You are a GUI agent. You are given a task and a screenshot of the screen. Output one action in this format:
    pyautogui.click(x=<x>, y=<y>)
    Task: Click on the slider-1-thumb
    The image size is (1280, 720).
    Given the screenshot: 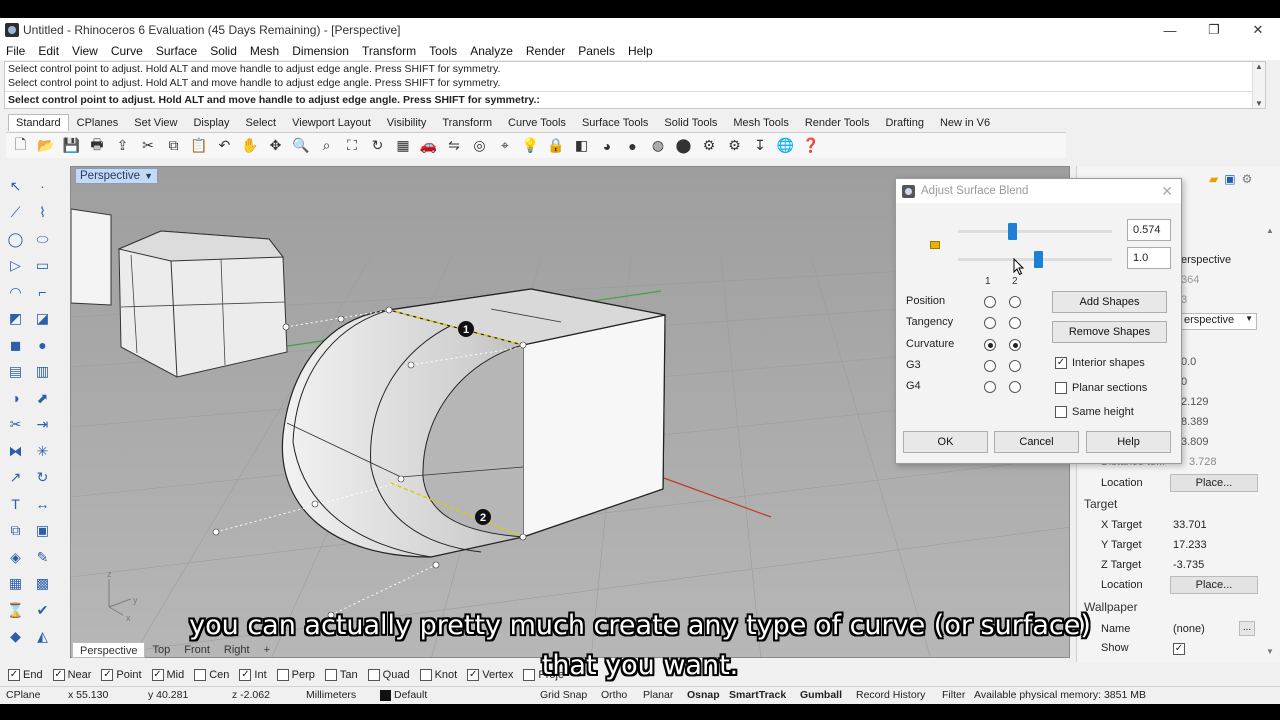 What is the action you would take?
    pyautogui.click(x=1012, y=231)
    